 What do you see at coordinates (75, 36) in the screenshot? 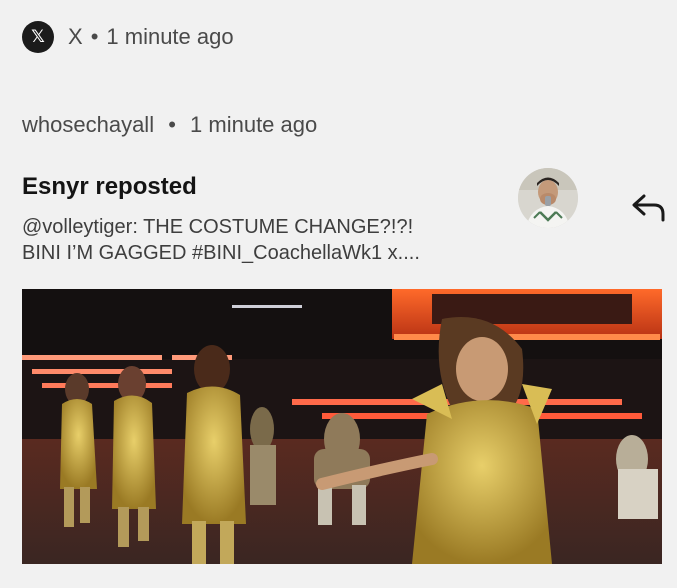
I see `app-name: X` at bounding box center [75, 36].